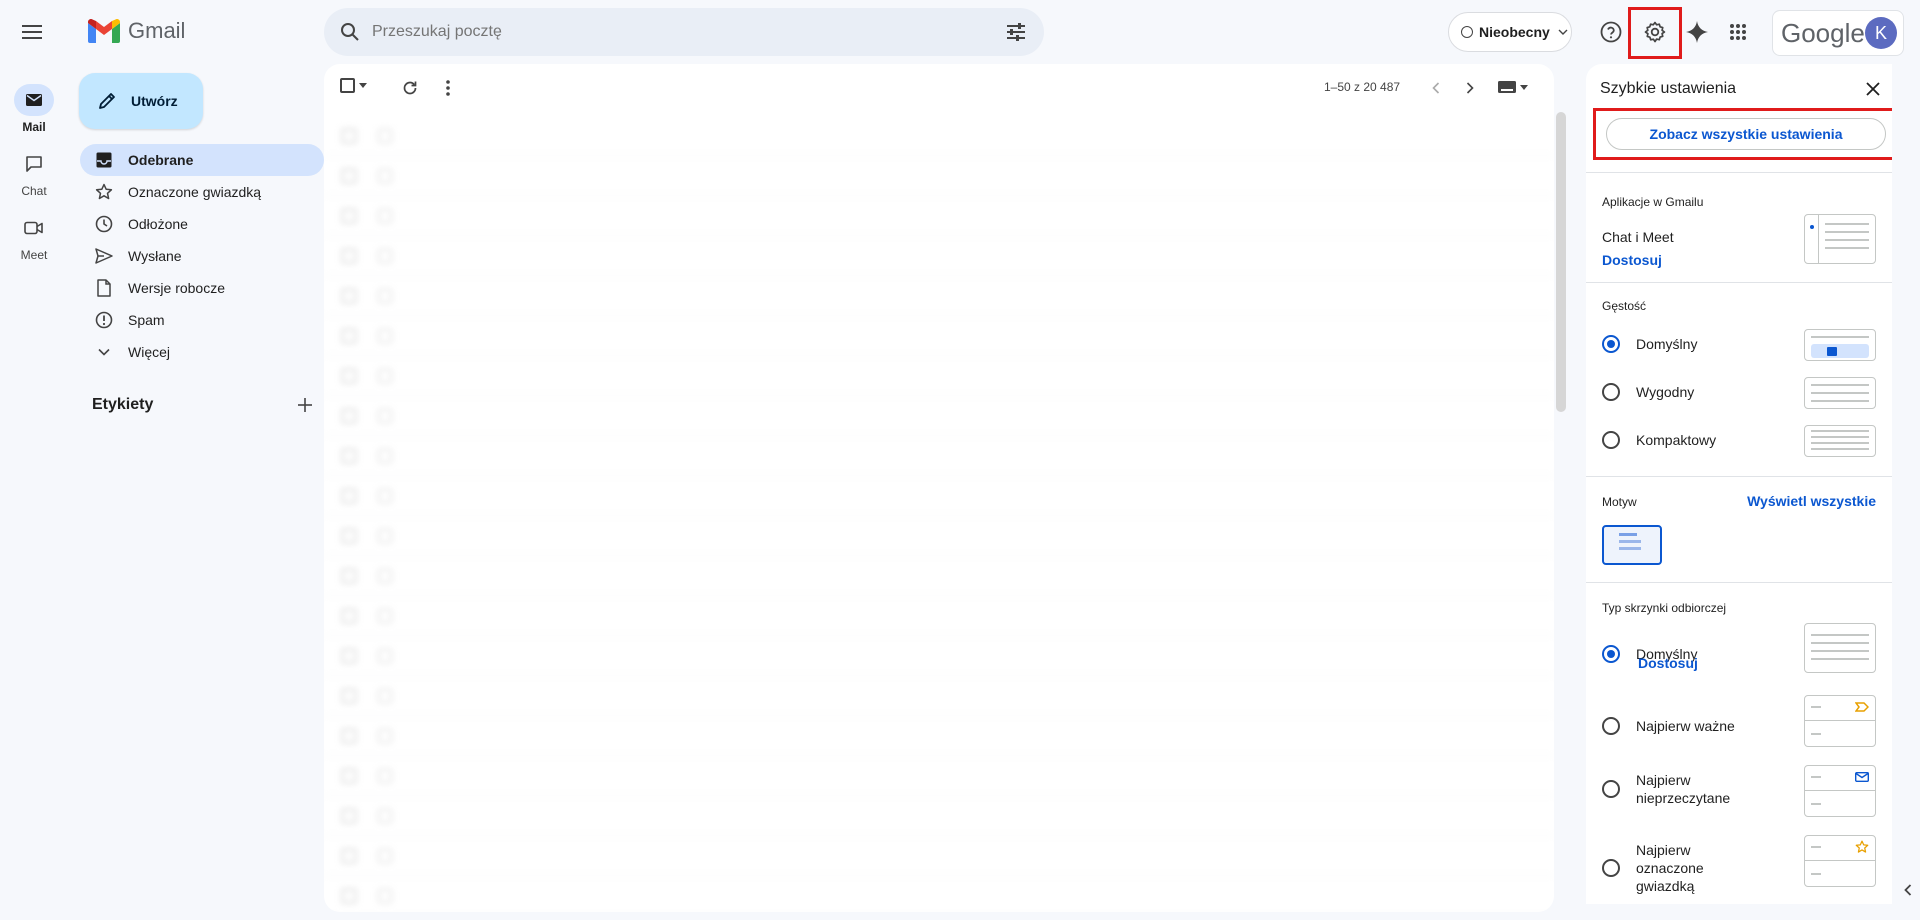  I want to click on next-page-button, so click(1470, 88).